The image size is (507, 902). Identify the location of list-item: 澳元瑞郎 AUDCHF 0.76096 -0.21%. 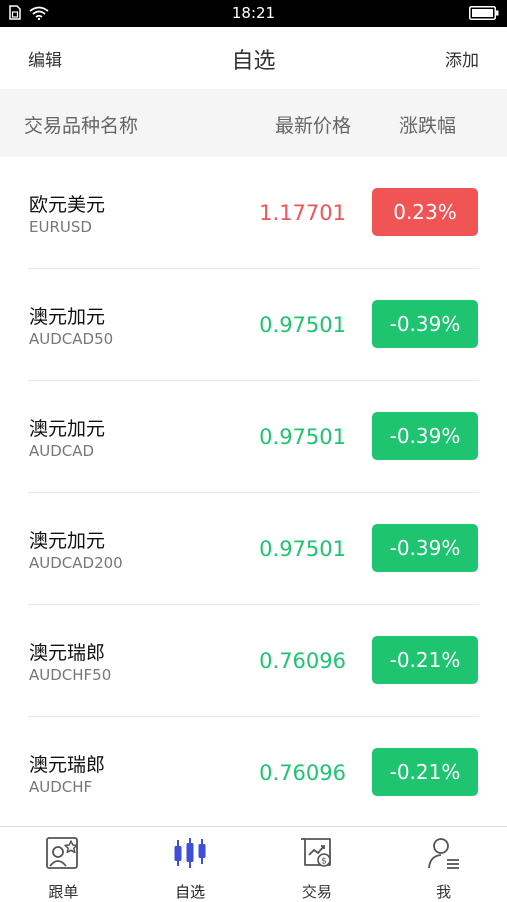
(253, 773).